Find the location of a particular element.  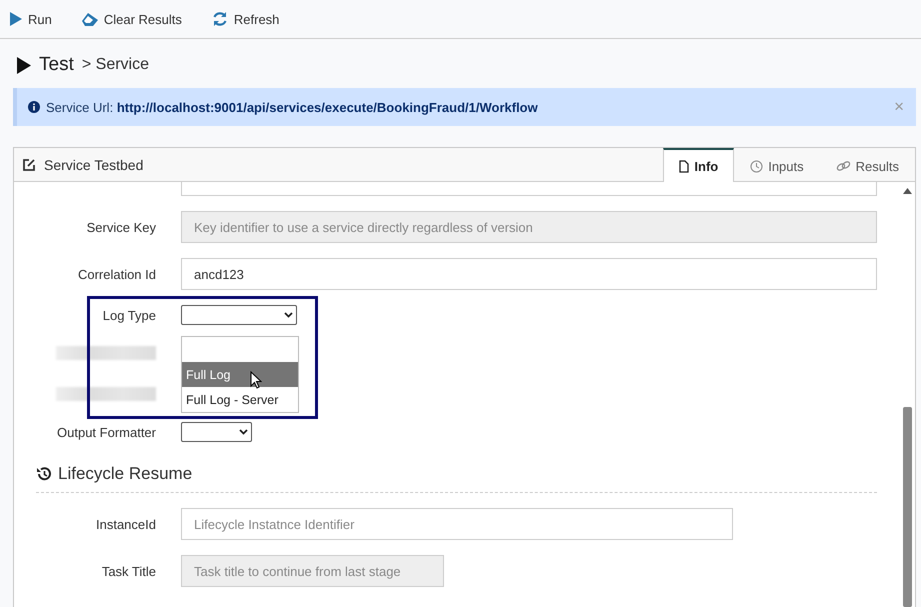

field-label: InstanceId is located at coordinates (125, 524).